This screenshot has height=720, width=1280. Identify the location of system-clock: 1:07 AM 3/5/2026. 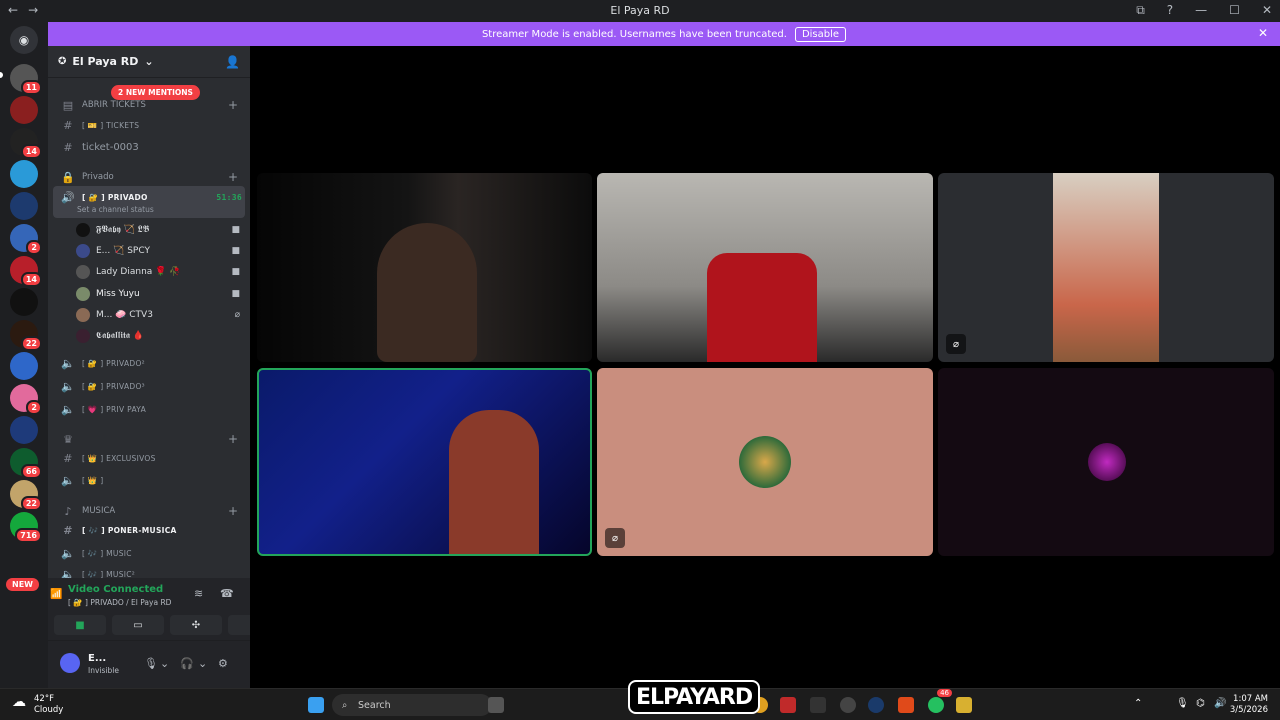
(1249, 705).